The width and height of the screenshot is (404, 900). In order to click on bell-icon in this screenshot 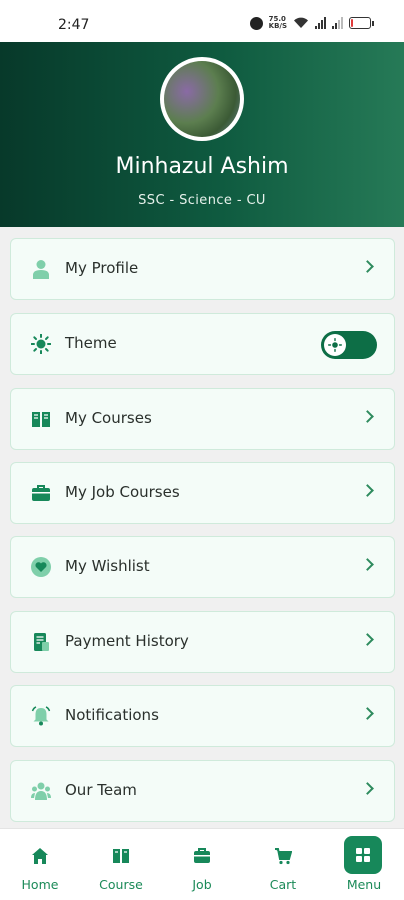, I will do `click(41, 716)`.